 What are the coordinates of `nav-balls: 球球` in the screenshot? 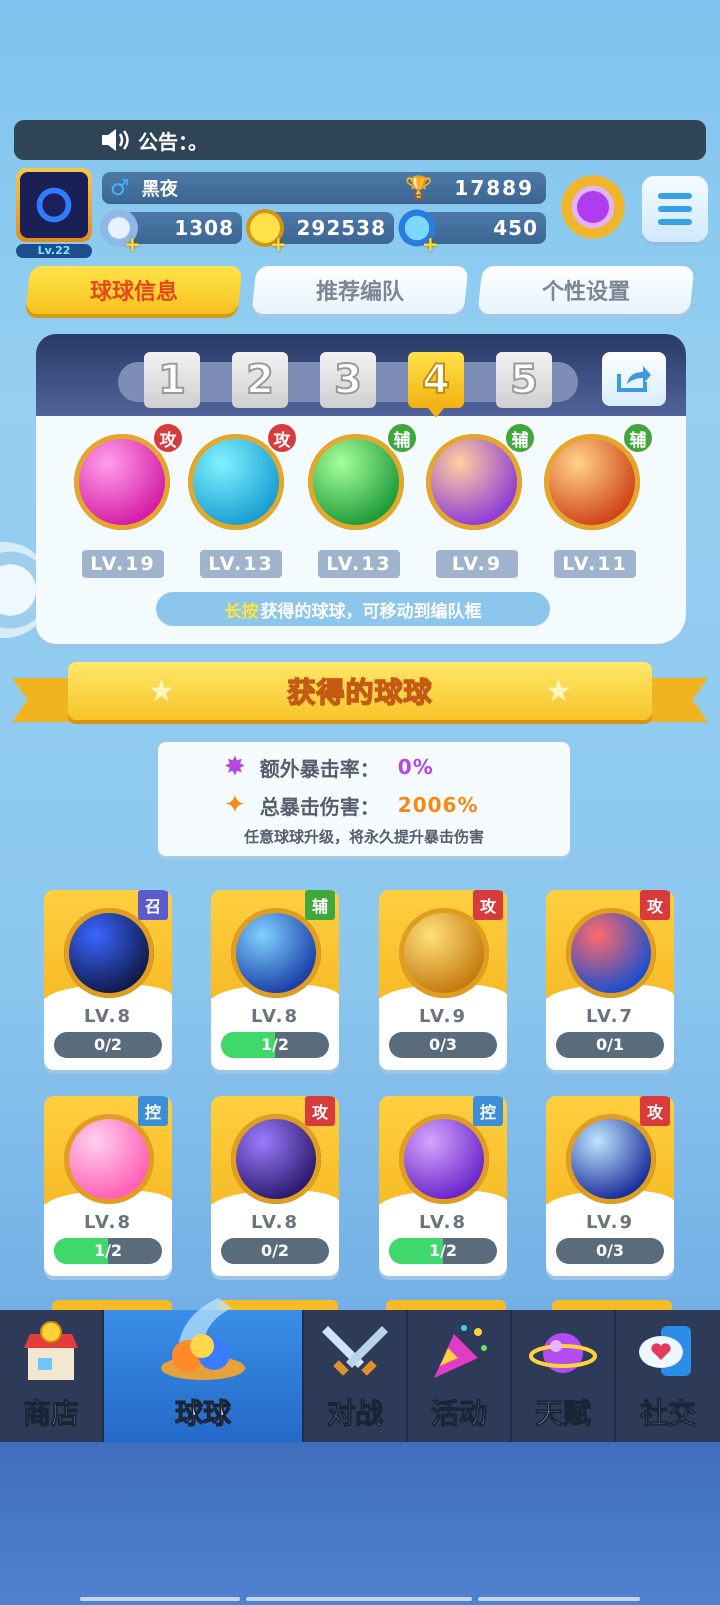 It's located at (204, 1370).